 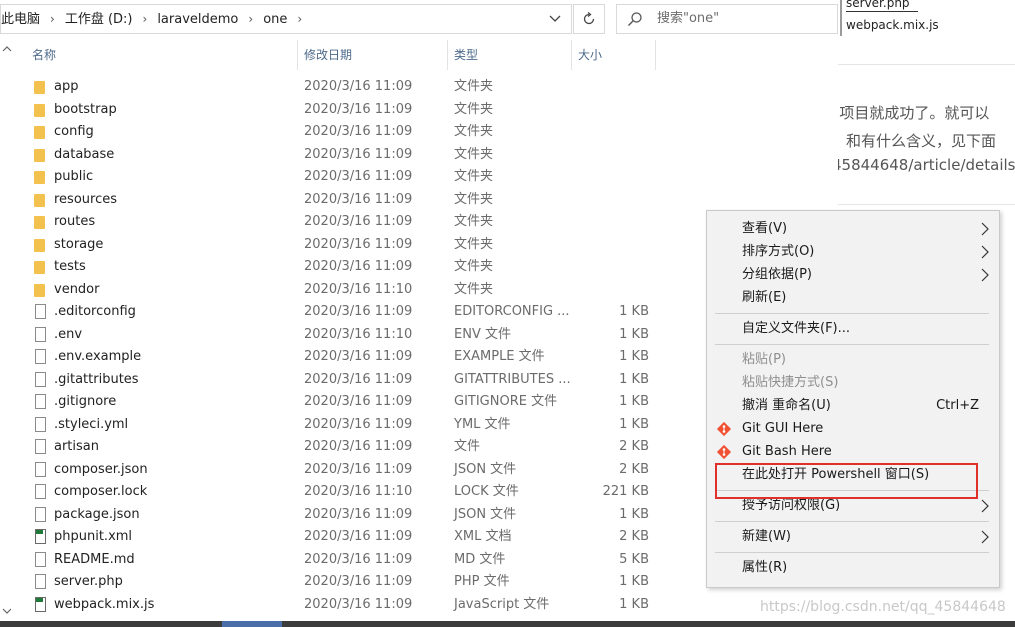 I want to click on file-name: README.md, so click(x=94, y=559).